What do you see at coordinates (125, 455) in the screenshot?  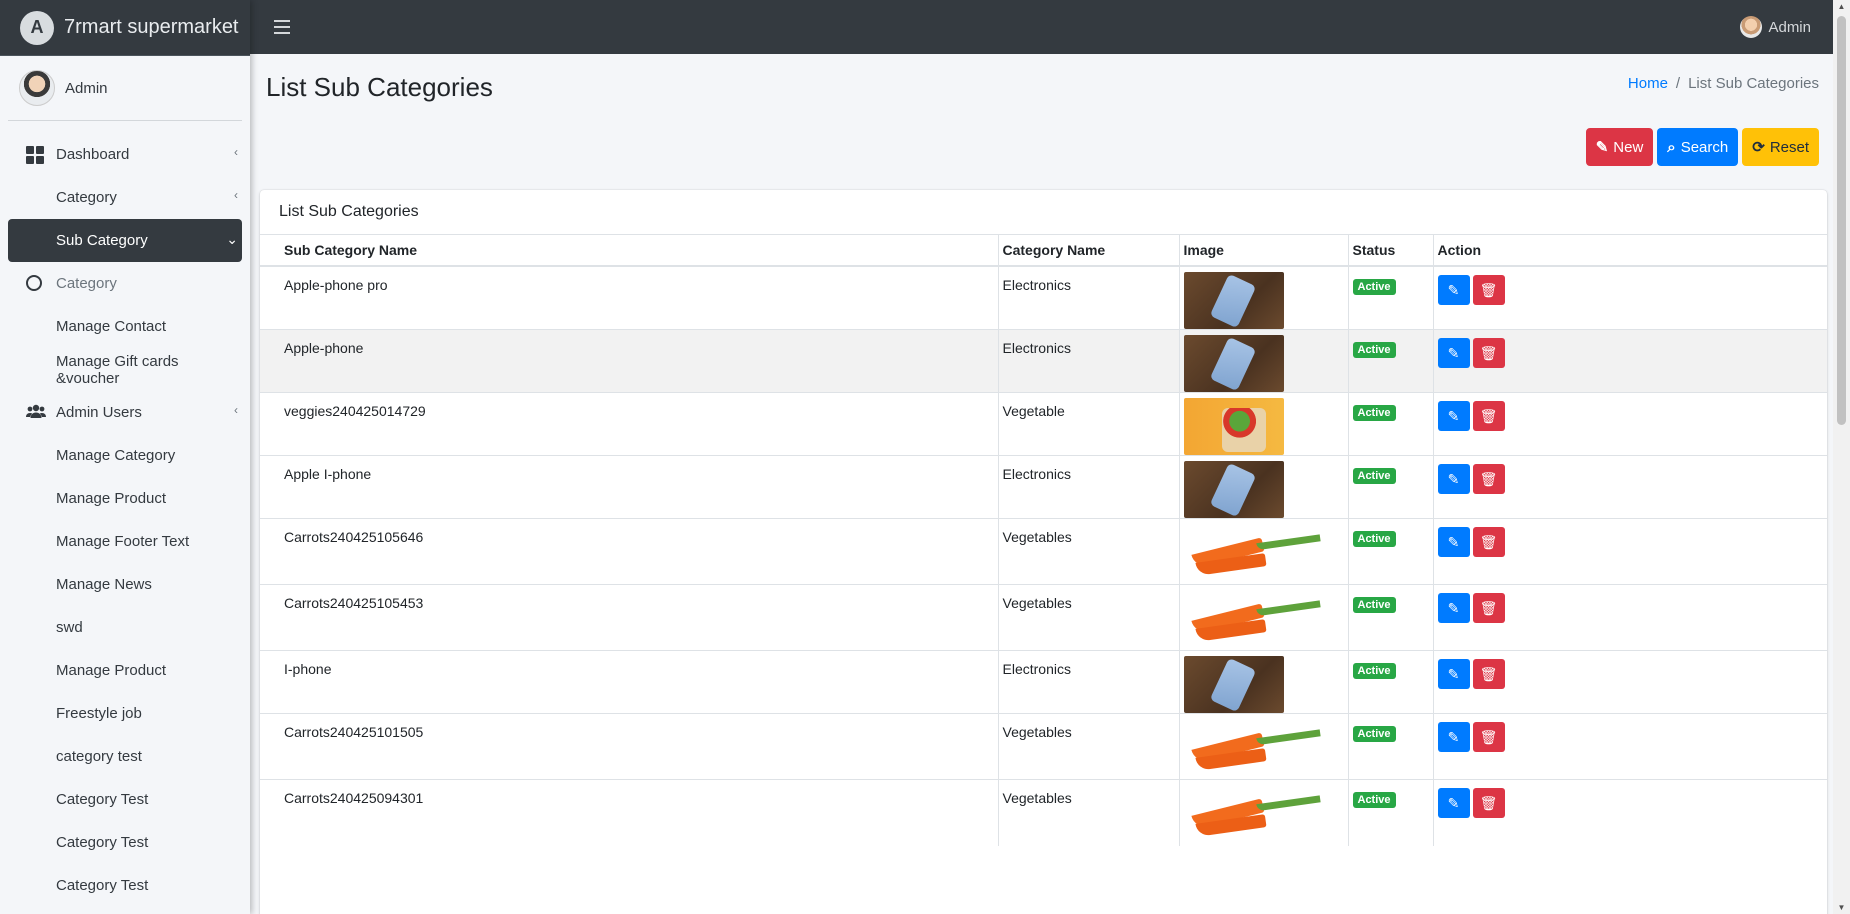 I see `sidebar-item-manage-category: Manage Category` at bounding box center [125, 455].